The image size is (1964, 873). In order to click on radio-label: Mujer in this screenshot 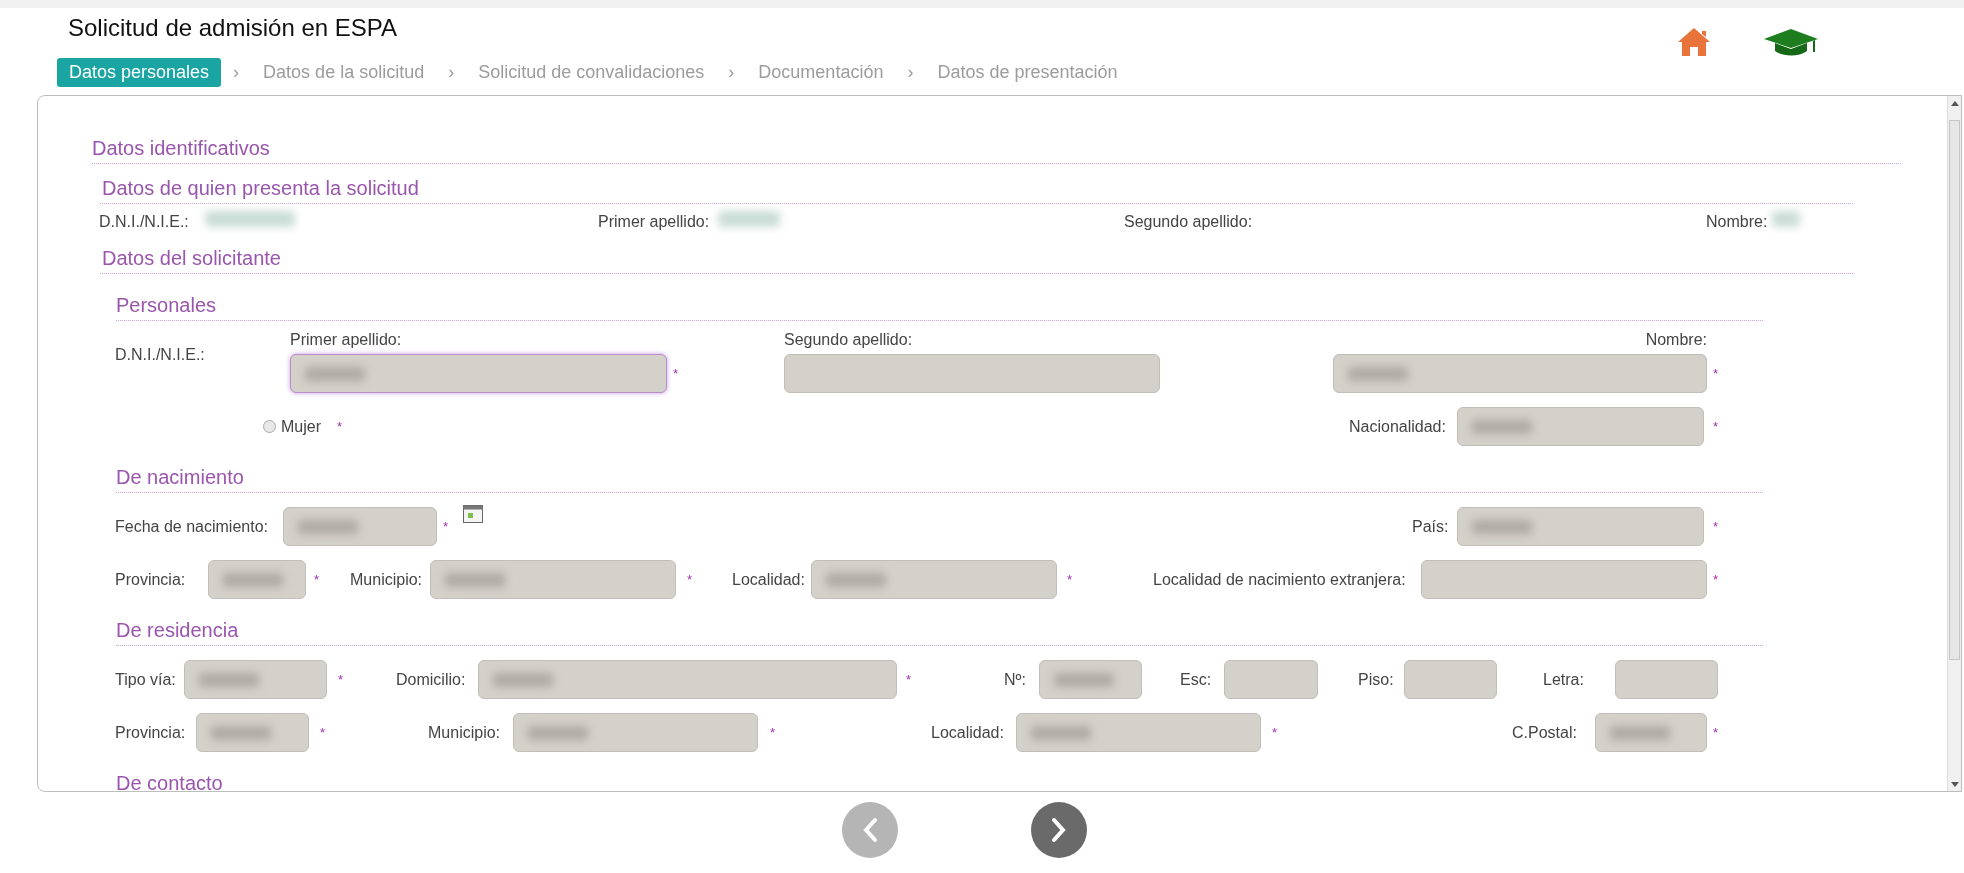, I will do `click(301, 426)`.